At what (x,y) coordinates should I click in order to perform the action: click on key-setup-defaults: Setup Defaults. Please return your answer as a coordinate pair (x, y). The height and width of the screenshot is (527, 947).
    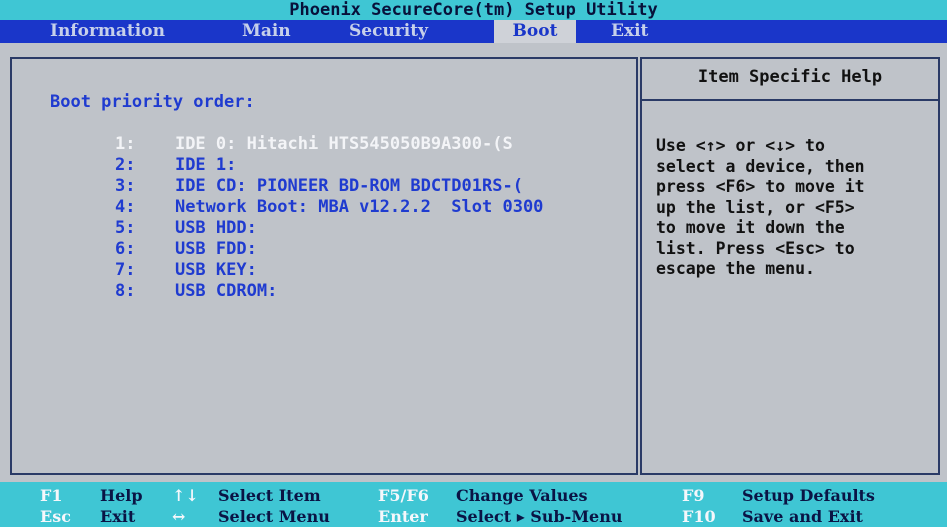
    Looking at the image, I should click on (808, 495).